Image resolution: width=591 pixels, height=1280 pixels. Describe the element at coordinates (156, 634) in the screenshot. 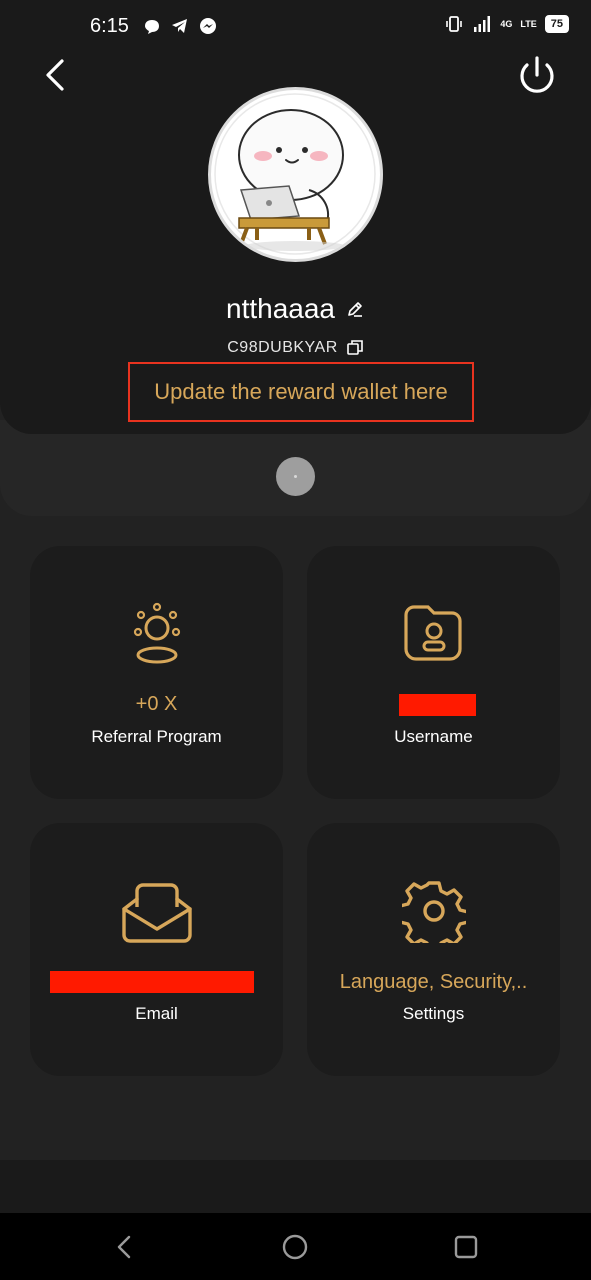

I see `people-icon` at that location.